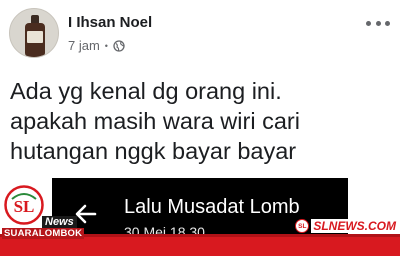 This screenshot has height=256, width=400. Describe the element at coordinates (302, 226) in the screenshot. I see `site-badge-icon: SL` at that location.